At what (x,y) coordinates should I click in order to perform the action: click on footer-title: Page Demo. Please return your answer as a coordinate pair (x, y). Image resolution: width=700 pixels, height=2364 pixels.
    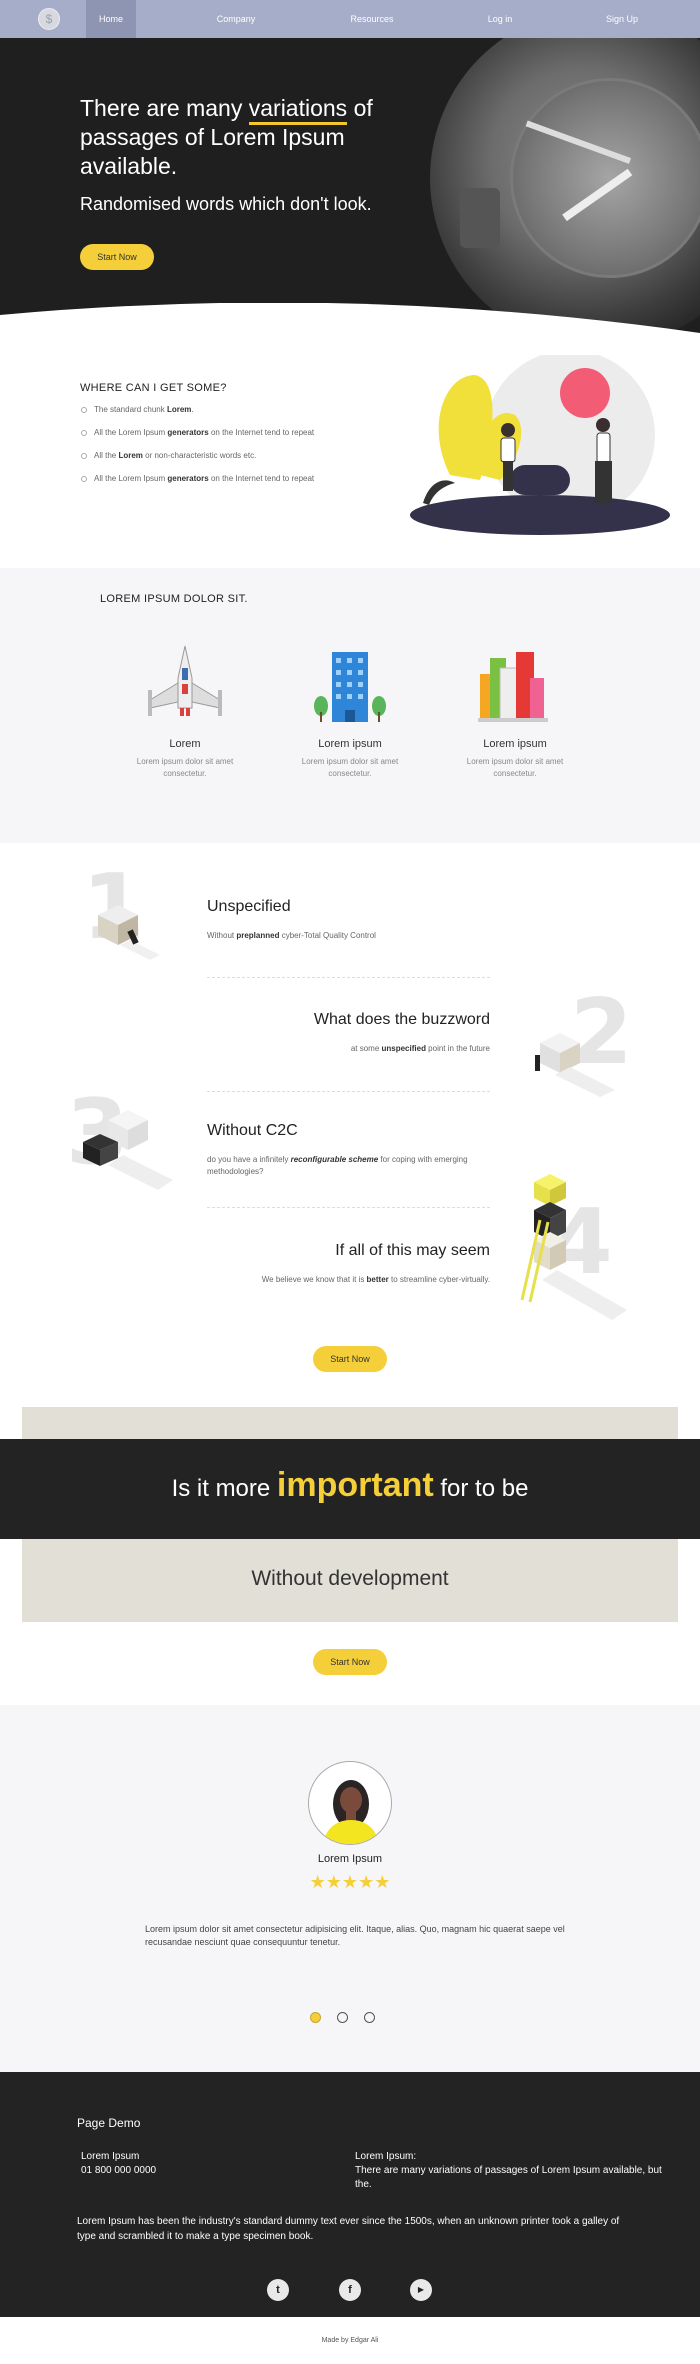
    Looking at the image, I should click on (109, 2123).